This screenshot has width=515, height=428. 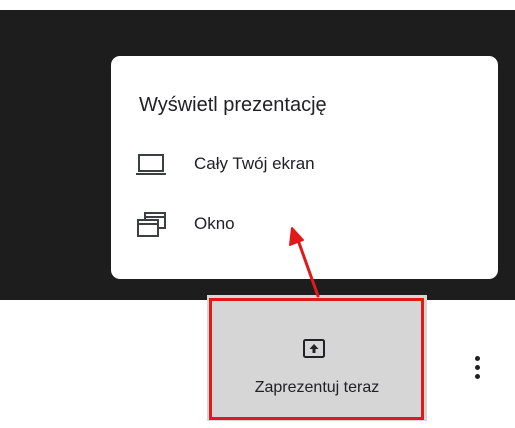 I want to click on menu-item-label: Cały Twój ekran, so click(x=254, y=163).